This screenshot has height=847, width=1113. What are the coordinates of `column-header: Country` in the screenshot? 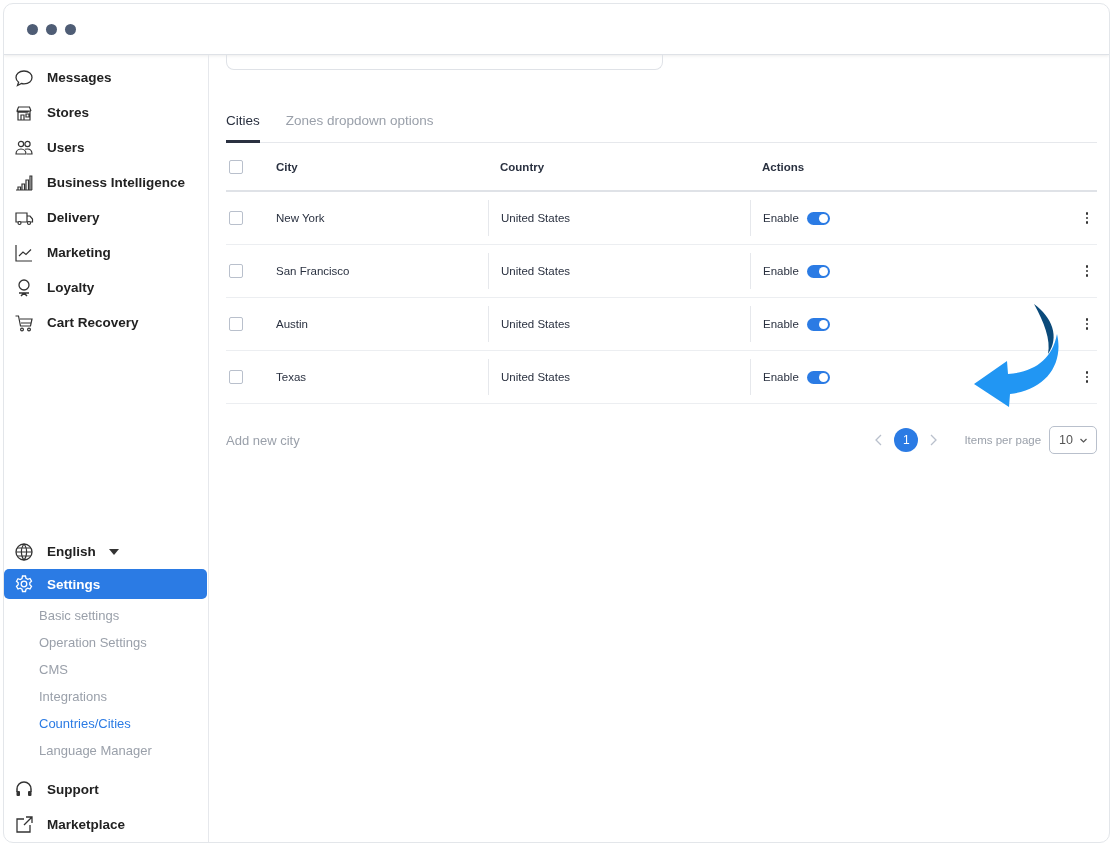 It's located at (522, 166).